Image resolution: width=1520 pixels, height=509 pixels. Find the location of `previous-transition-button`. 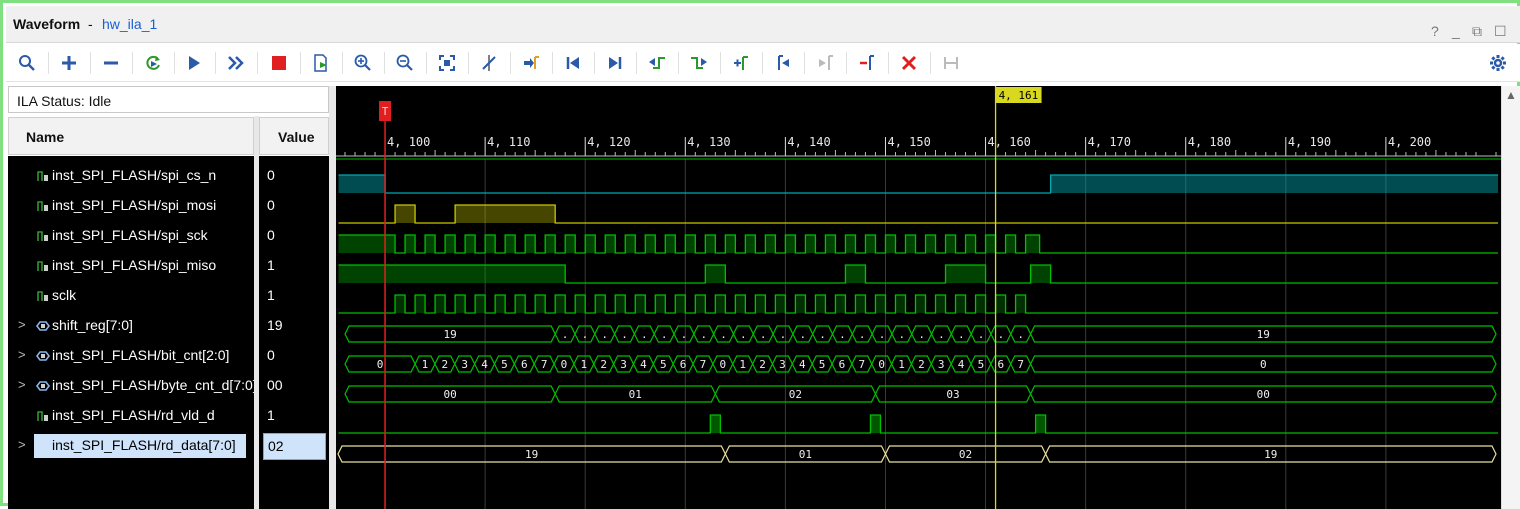

previous-transition-button is located at coordinates (657, 63).